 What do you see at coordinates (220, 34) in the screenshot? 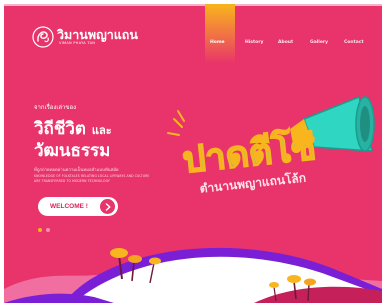
I see `nav-active-indicator` at bounding box center [220, 34].